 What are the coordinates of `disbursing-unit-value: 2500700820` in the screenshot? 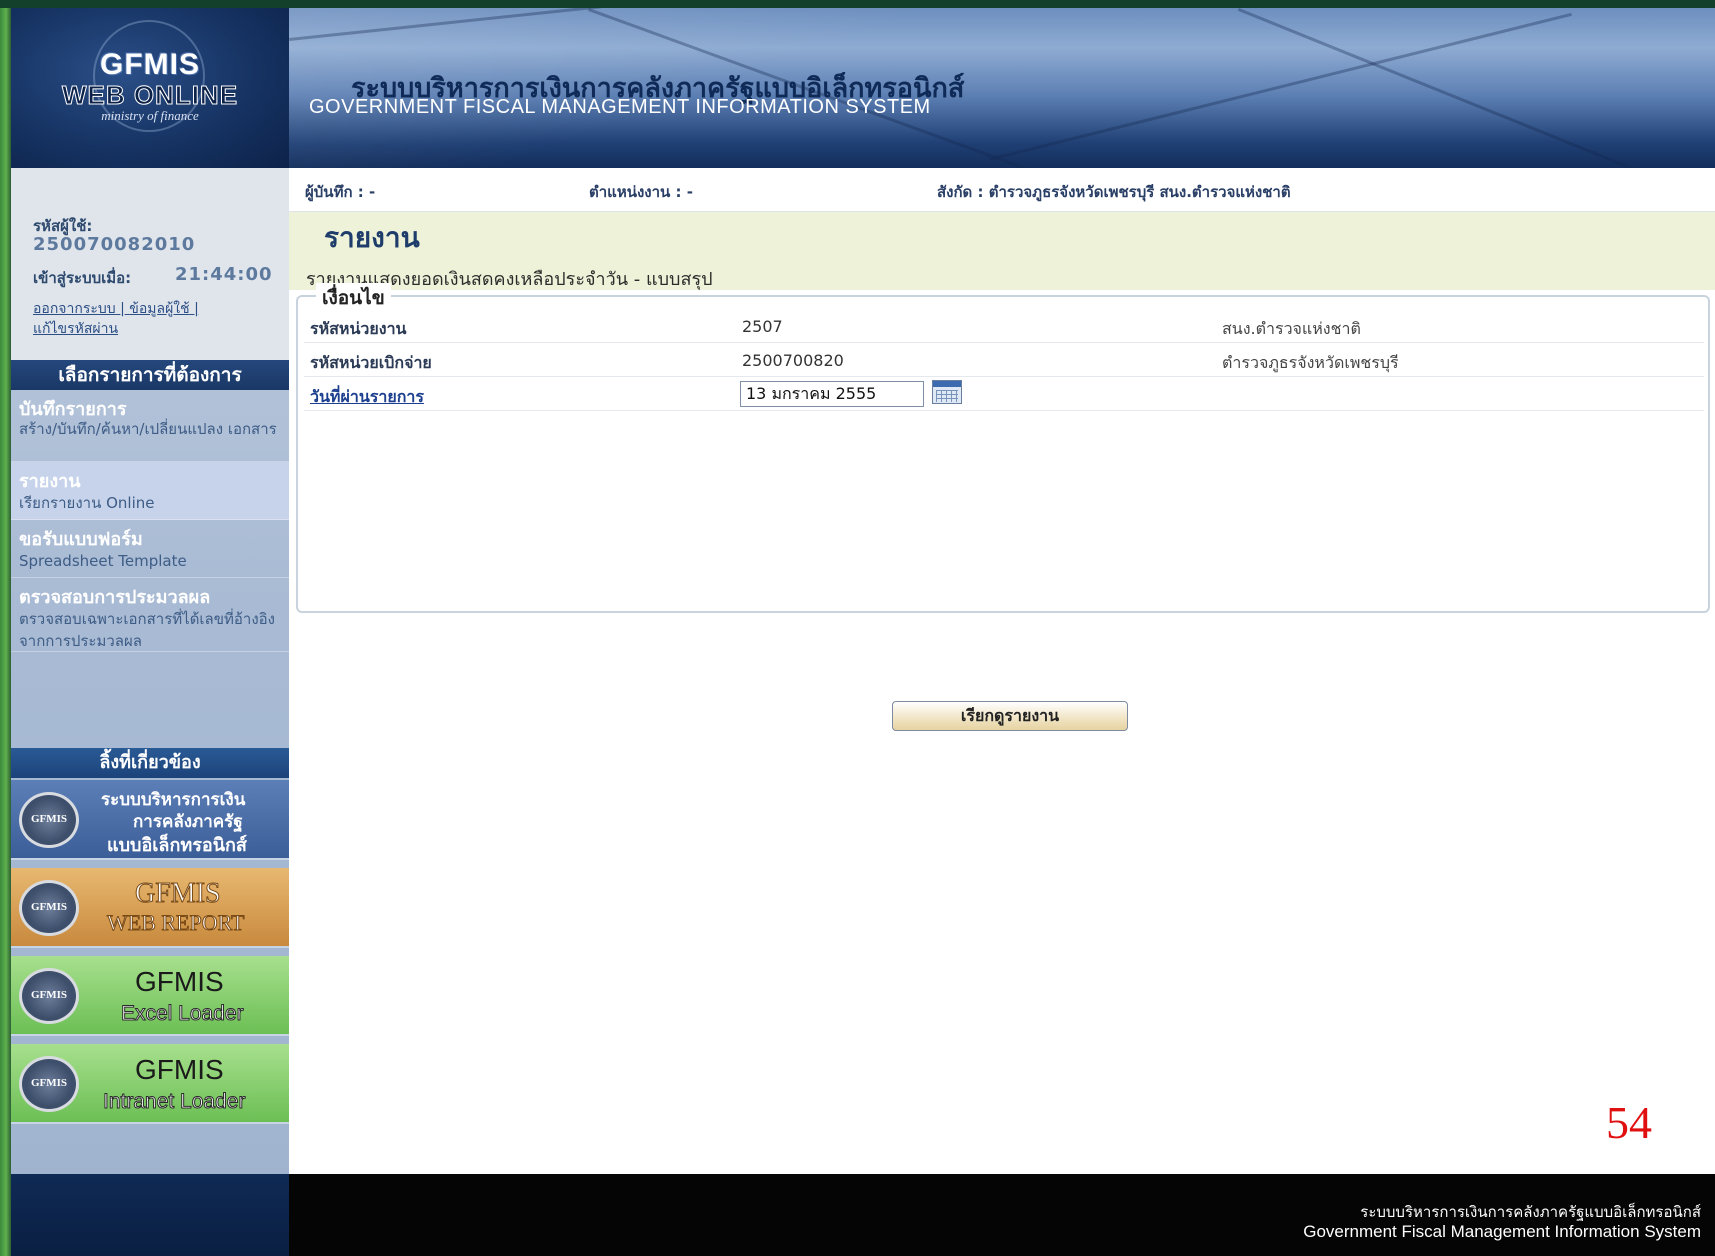 It's located at (793, 360).